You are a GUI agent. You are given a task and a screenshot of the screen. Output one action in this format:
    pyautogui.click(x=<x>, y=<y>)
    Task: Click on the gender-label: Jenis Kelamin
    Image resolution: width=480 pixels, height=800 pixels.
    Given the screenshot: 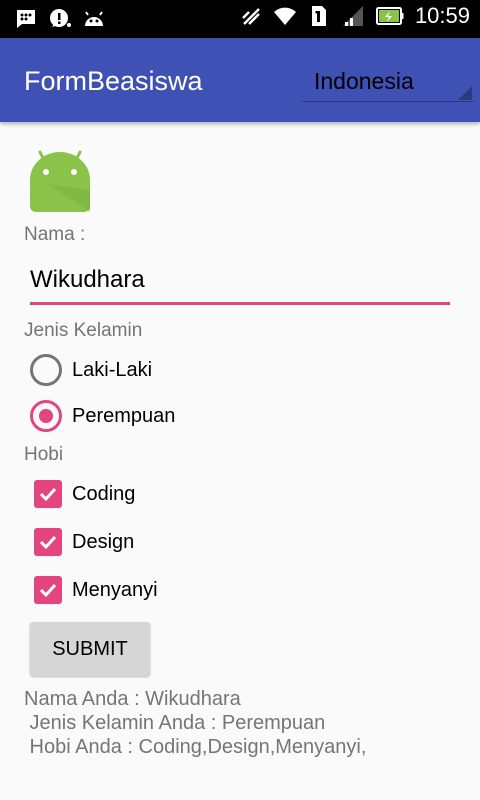 What is the action you would take?
    pyautogui.click(x=83, y=330)
    